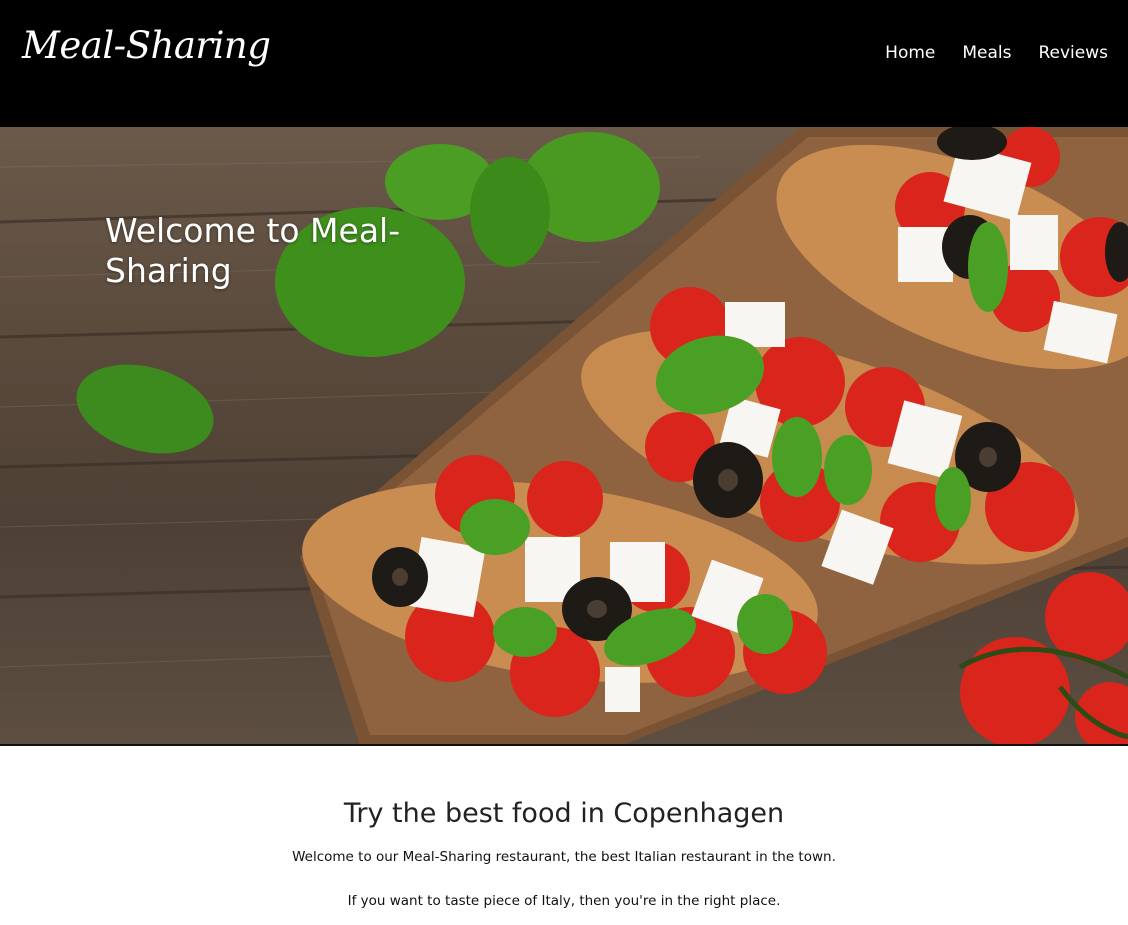  What do you see at coordinates (146, 45) in the screenshot?
I see `site-logo: Meal-Sharing` at bounding box center [146, 45].